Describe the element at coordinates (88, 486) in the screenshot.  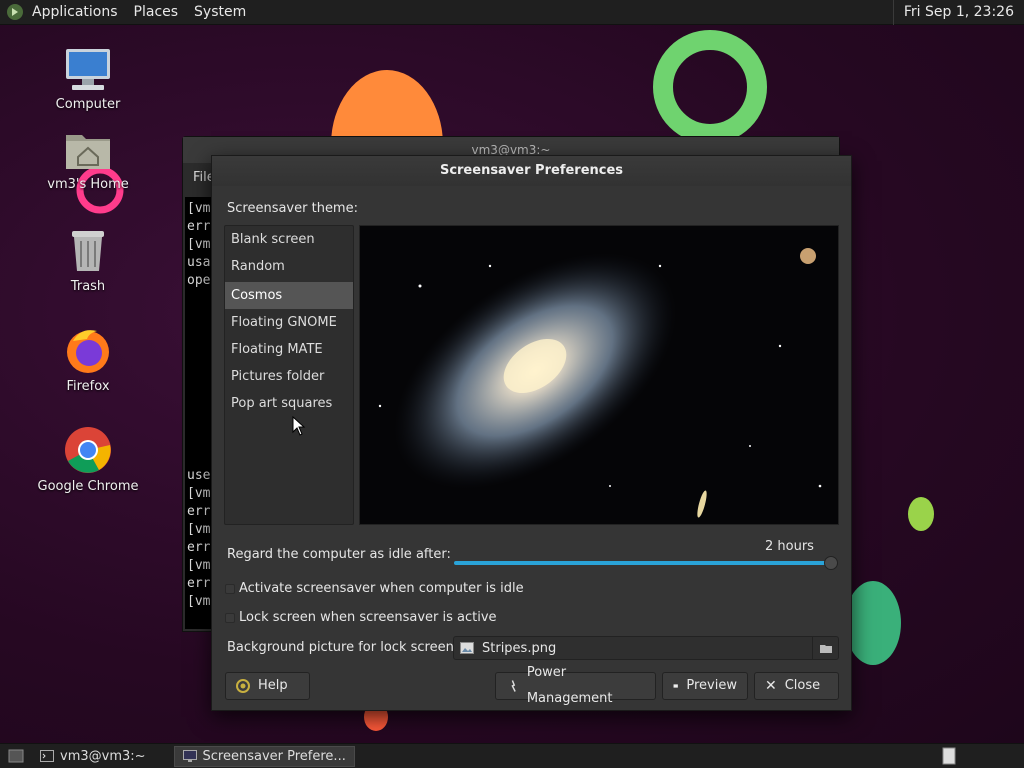
I see `desktop-icon-label: Google Chrome` at that location.